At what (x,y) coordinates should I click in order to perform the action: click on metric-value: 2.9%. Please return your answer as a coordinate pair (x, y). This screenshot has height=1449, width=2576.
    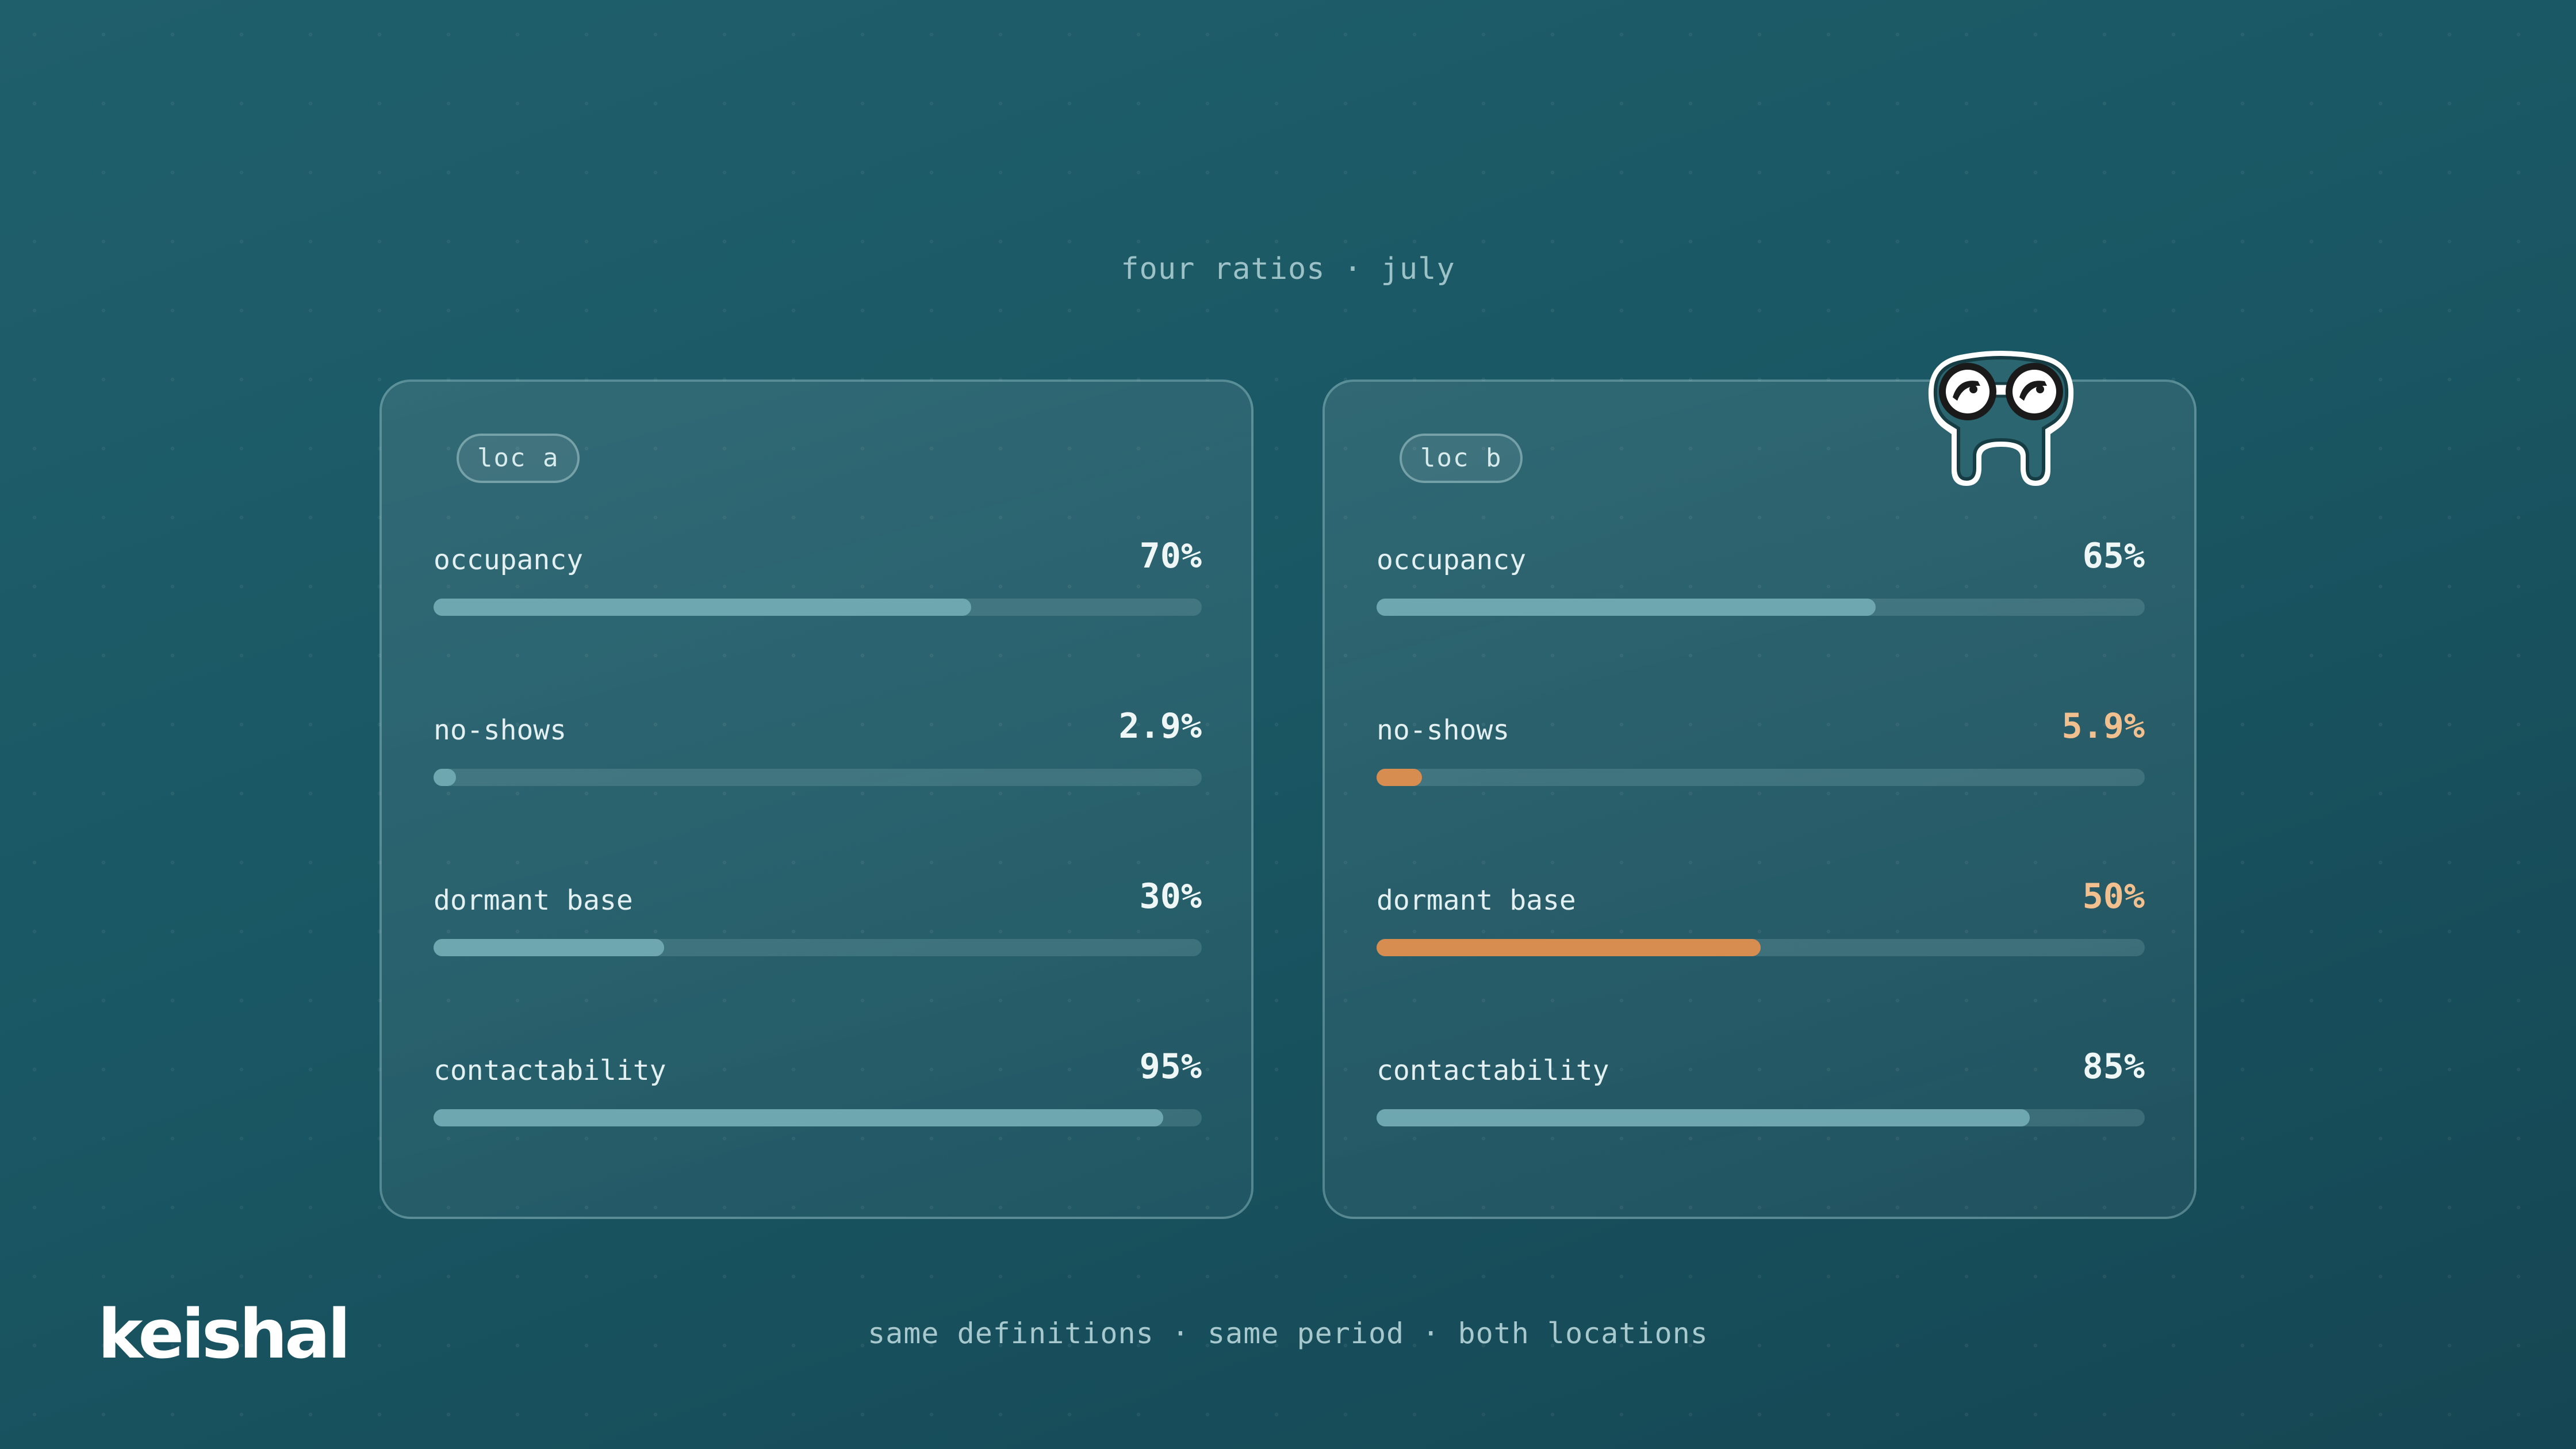
    Looking at the image, I should click on (1160, 726).